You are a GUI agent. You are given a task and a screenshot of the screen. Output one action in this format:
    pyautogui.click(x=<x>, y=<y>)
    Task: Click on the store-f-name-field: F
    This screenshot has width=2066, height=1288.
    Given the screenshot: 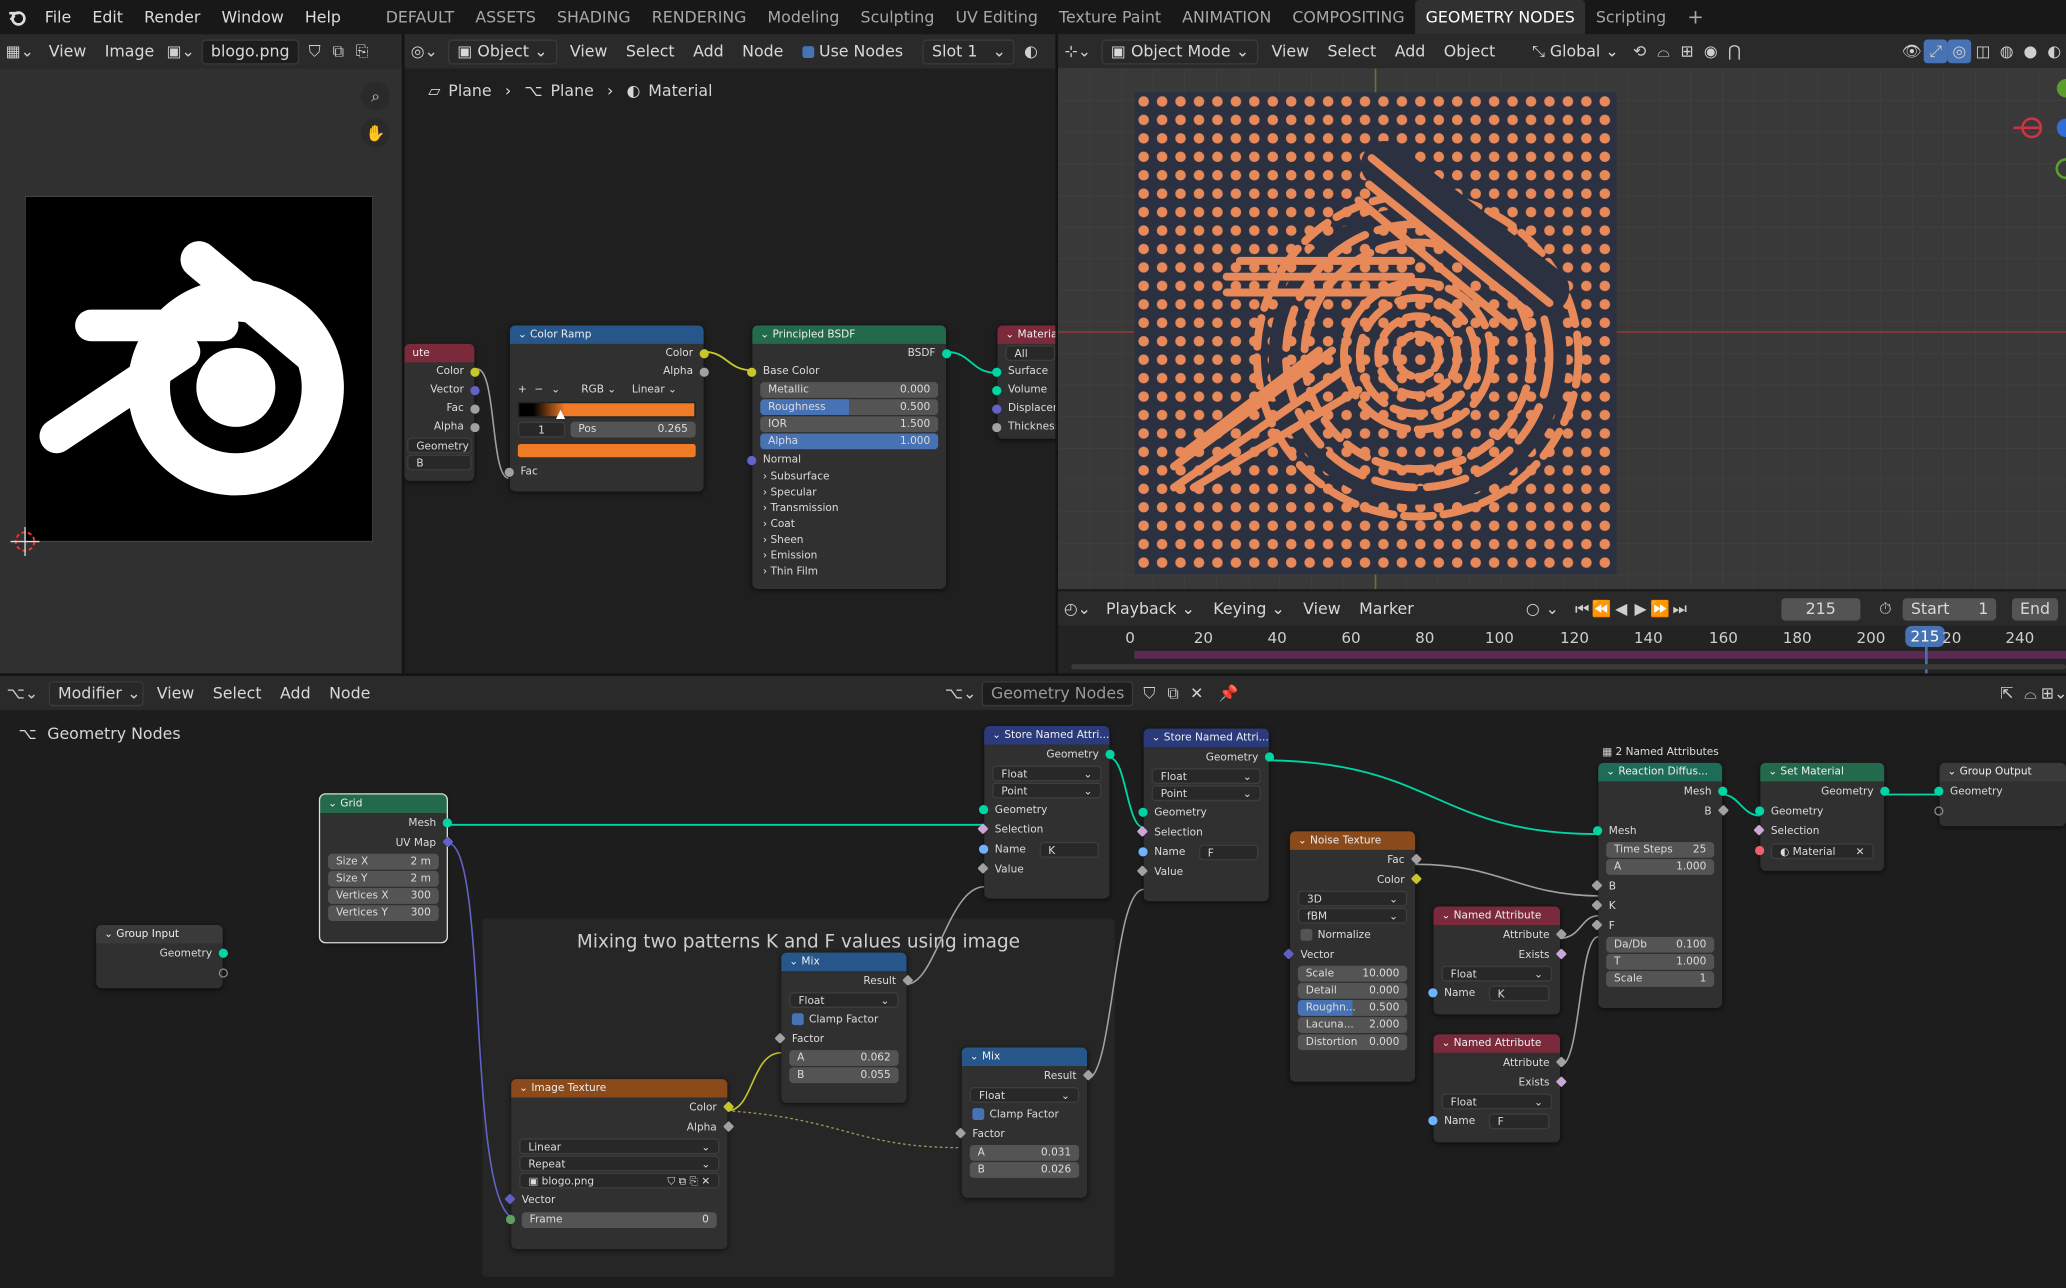 What is the action you would take?
    pyautogui.click(x=1228, y=851)
    